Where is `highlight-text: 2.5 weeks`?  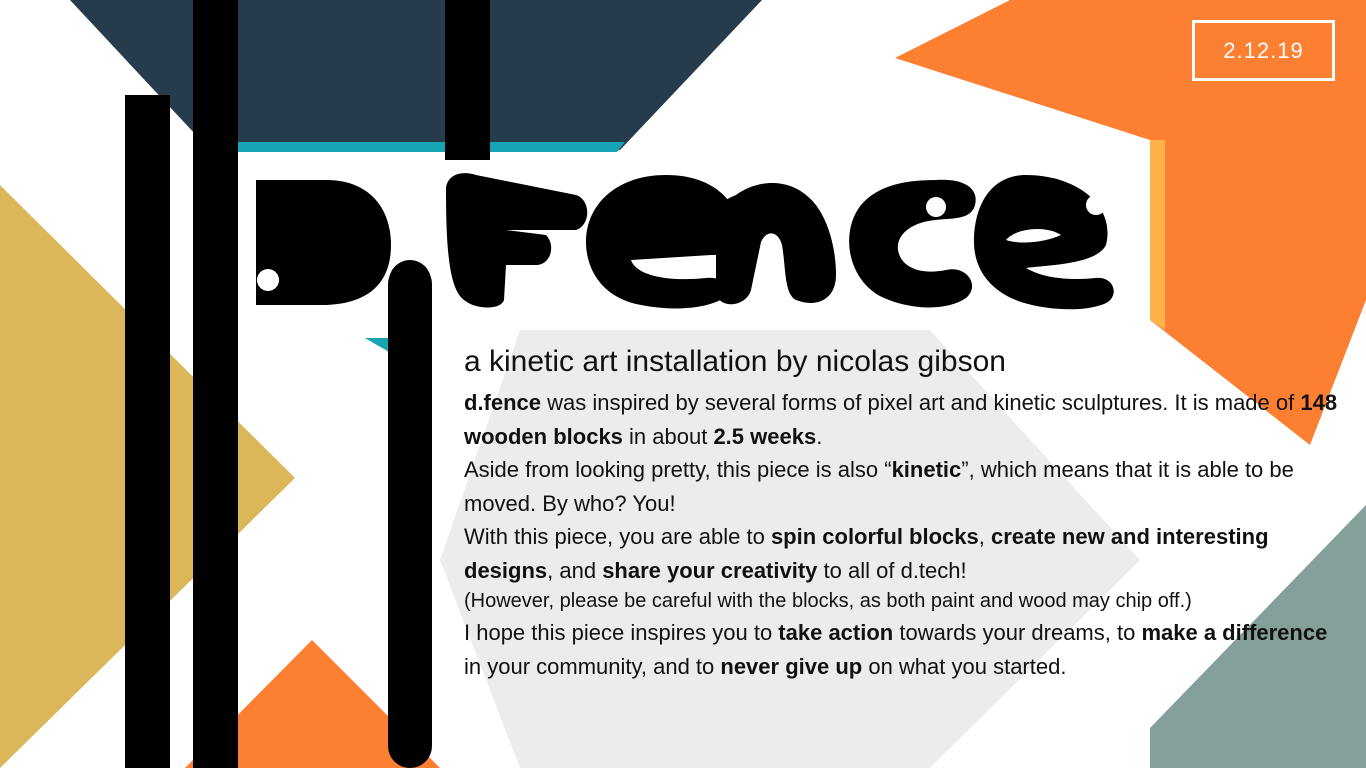 highlight-text: 2.5 weeks is located at coordinates (765, 436).